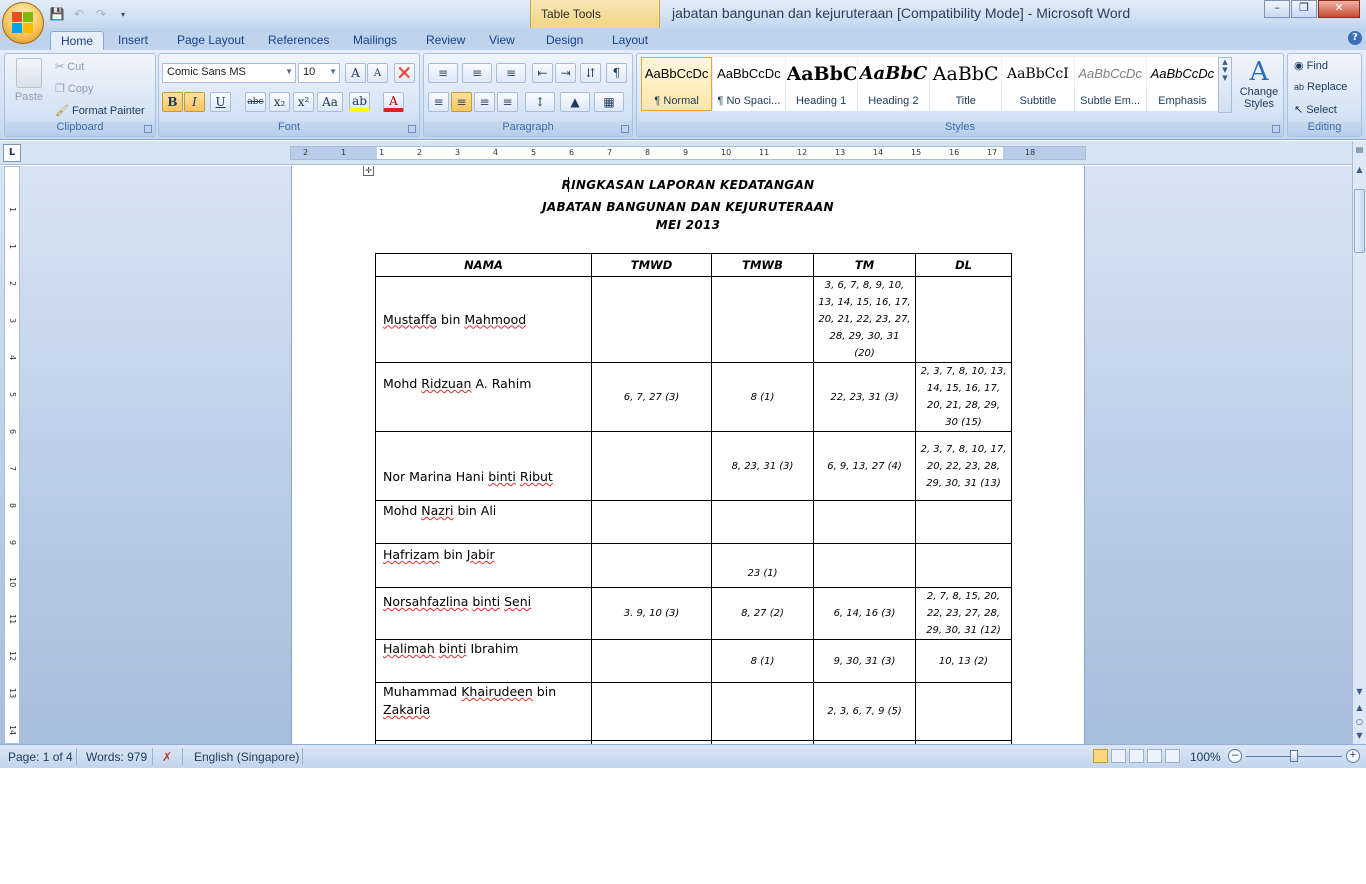  What do you see at coordinates (359, 102) in the screenshot?
I see `highlight-icon: ab` at bounding box center [359, 102].